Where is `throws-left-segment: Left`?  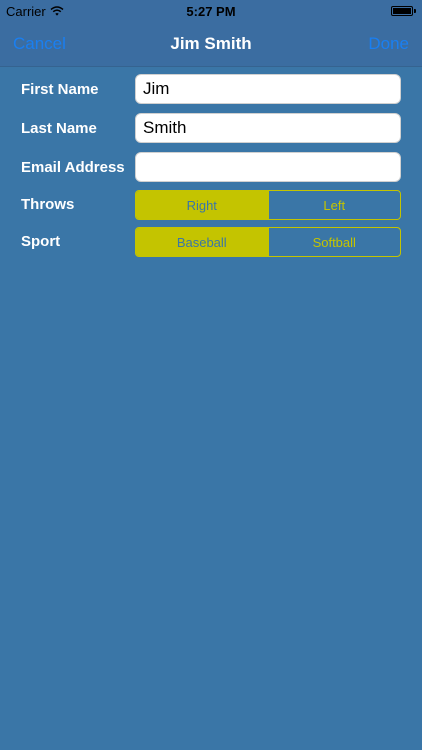
throws-left-segment: Left is located at coordinates (334, 205).